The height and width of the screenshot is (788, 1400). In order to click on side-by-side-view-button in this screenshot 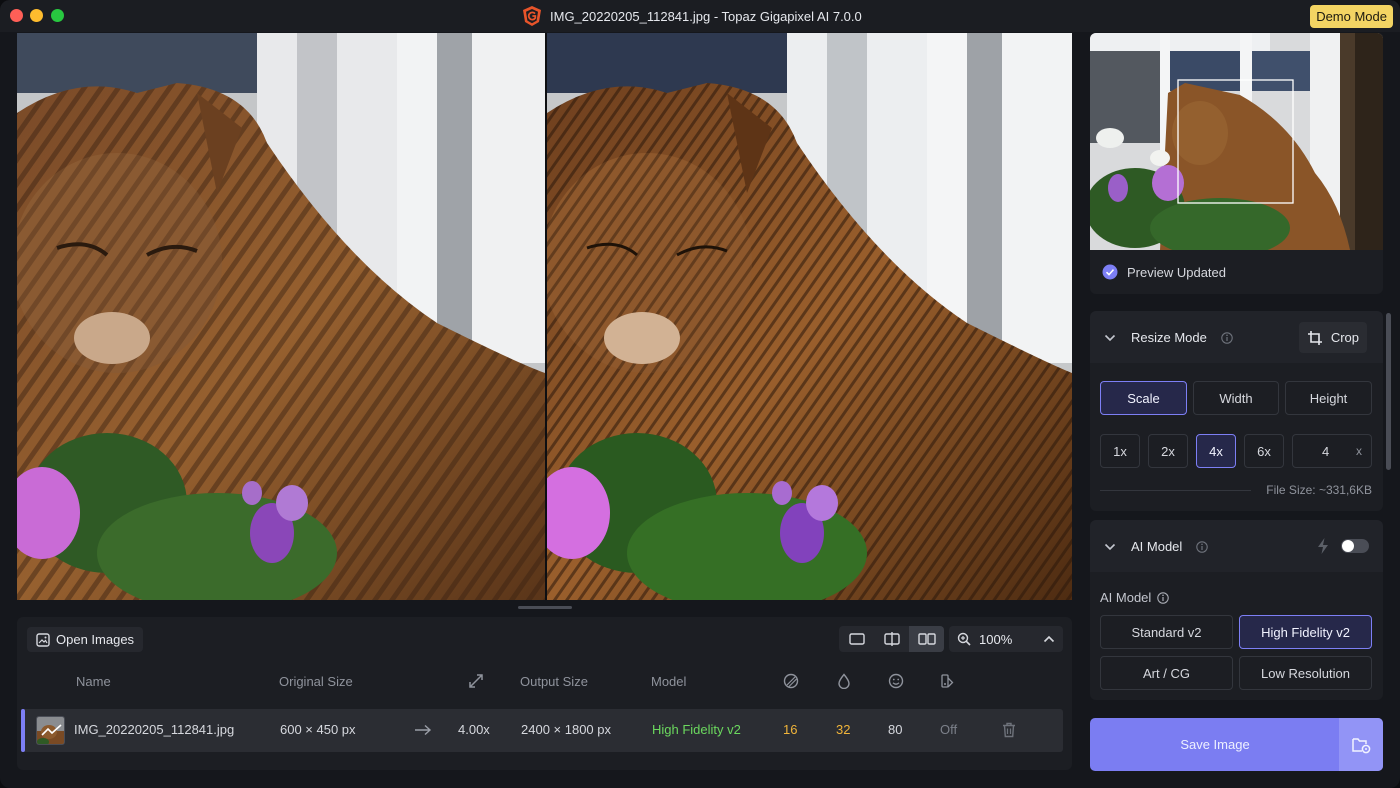, I will do `click(926, 639)`.